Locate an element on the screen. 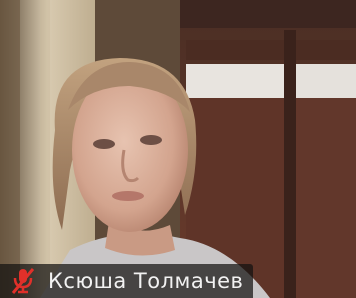 Image resolution: width=356 pixels, height=298 pixels. participant-nameplate: Ксюша Толмачев is located at coordinates (127, 281).